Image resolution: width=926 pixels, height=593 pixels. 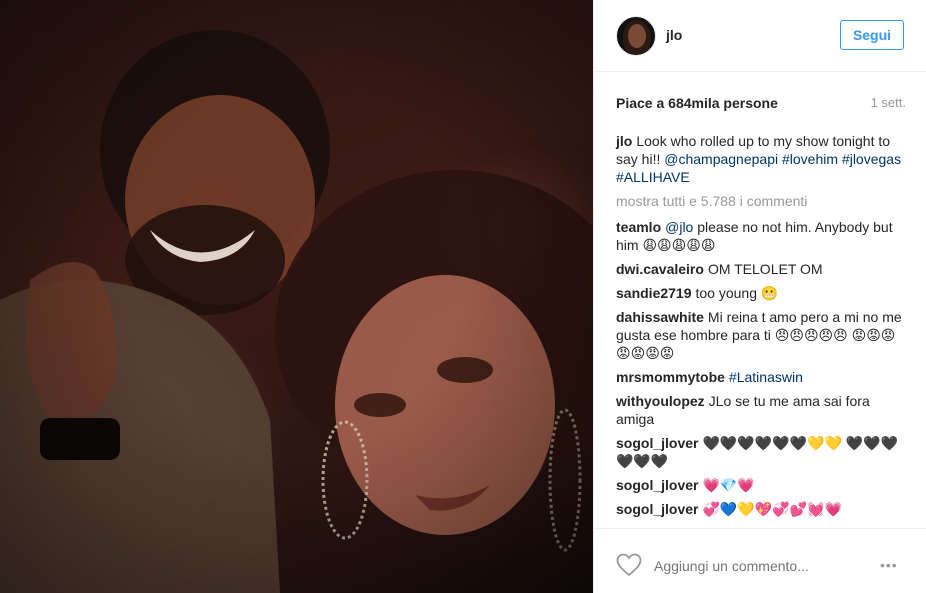 I want to click on avatar-face, so click(x=637, y=36).